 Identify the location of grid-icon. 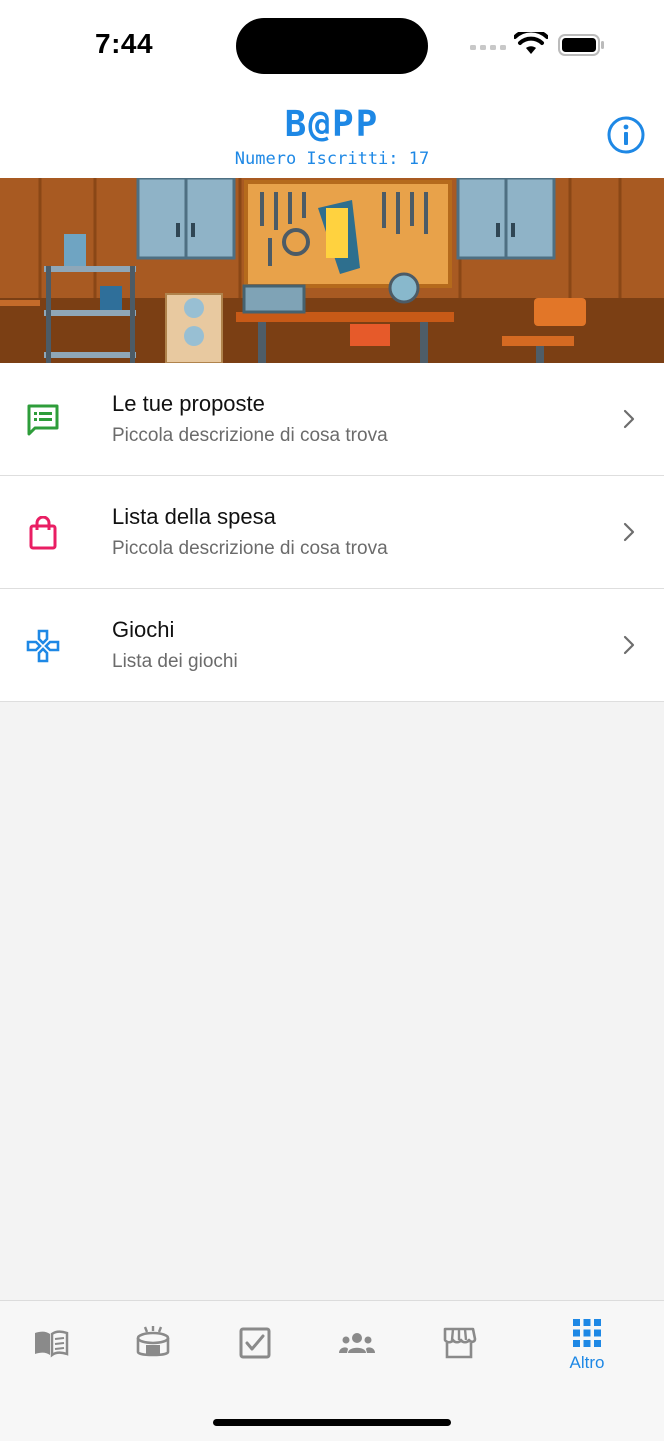
(587, 1333).